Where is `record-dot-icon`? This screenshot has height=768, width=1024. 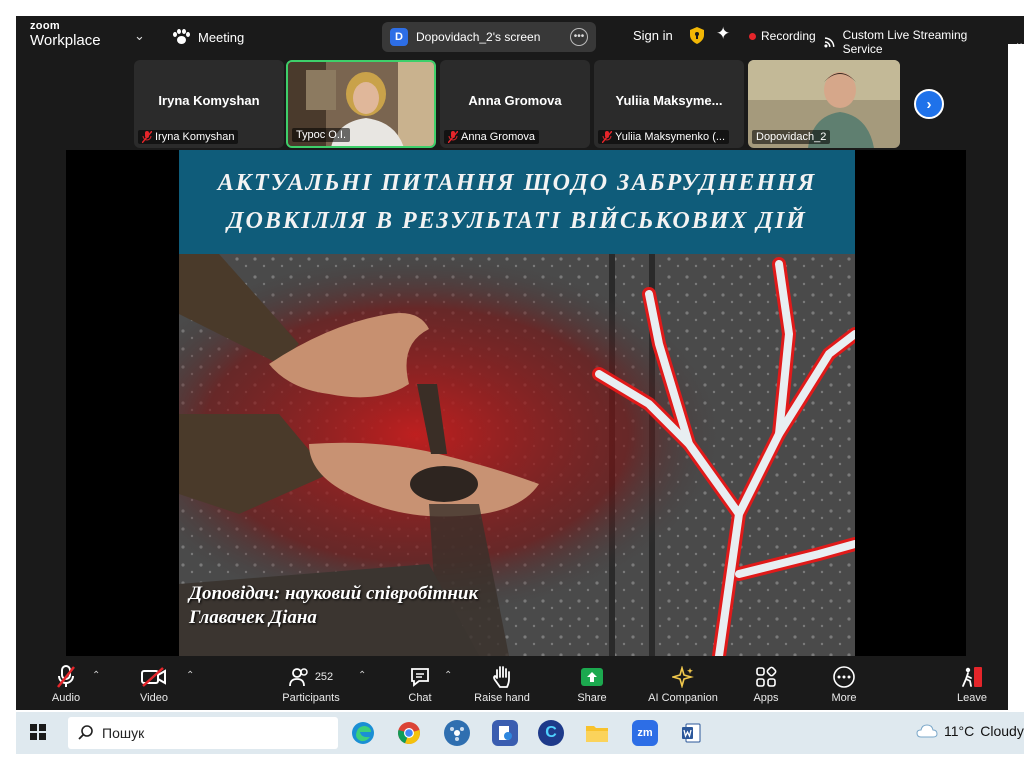
record-dot-icon is located at coordinates (752, 36).